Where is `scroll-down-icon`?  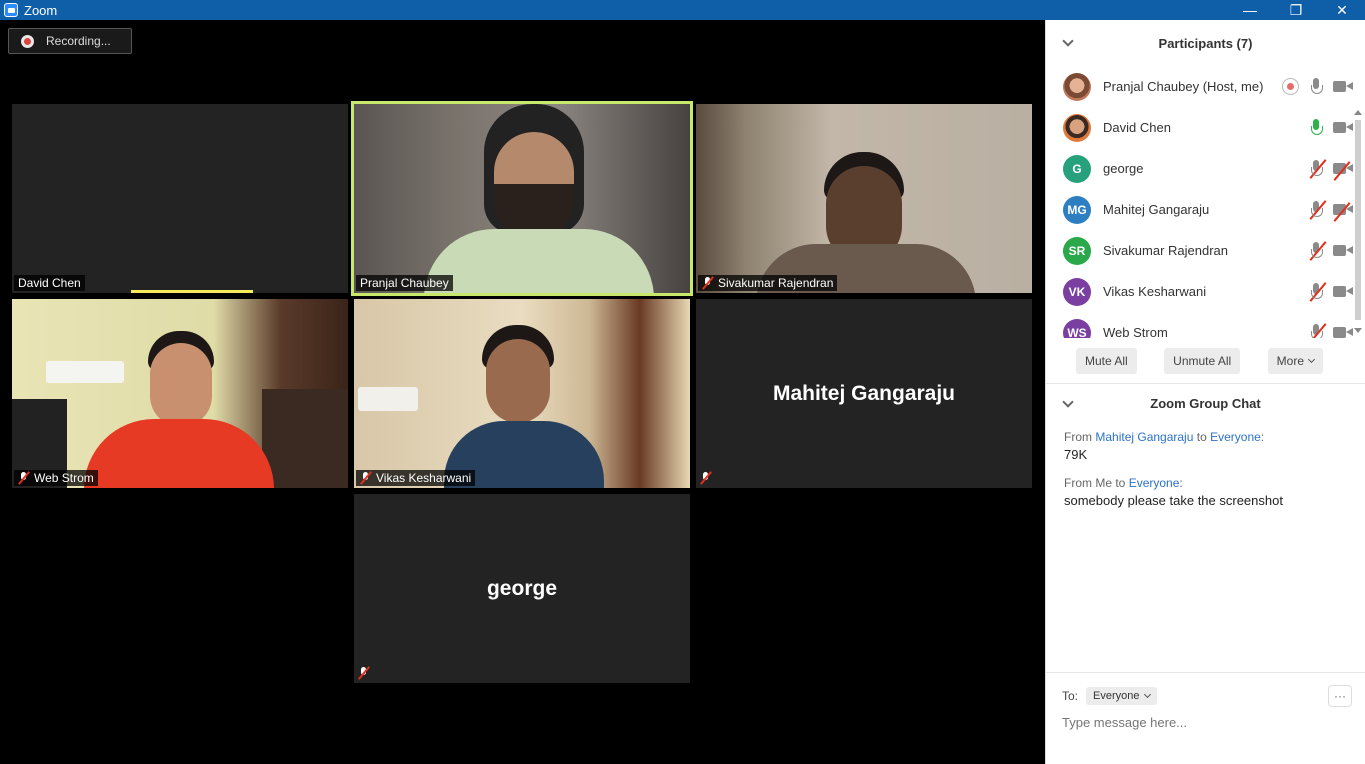
scroll-down-icon is located at coordinates (1358, 330).